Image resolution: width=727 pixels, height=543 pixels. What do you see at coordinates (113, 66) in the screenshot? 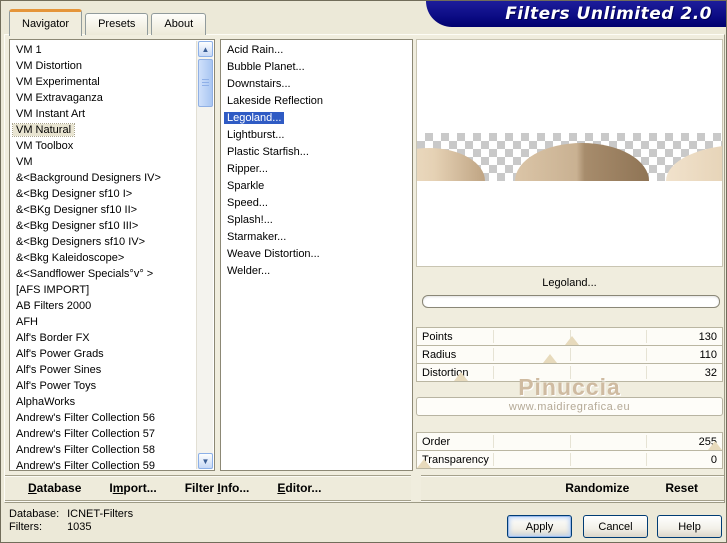
I see `list-item: VM Distortion` at bounding box center [113, 66].